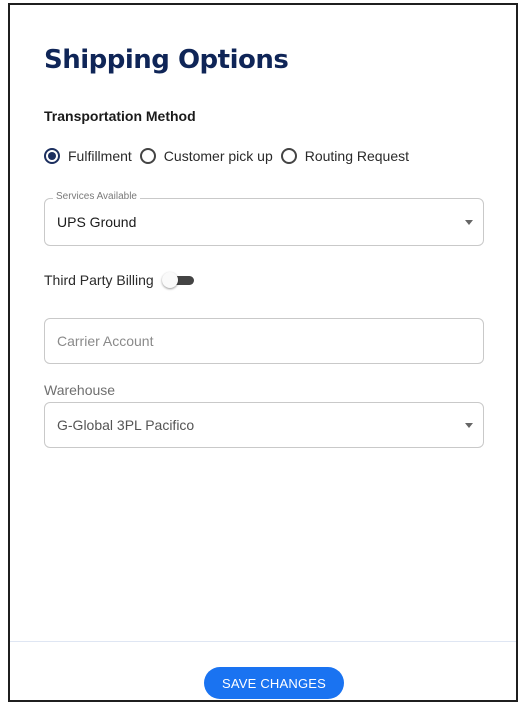  I want to click on services-available-select: Services Available UPS Ground, so click(264, 218).